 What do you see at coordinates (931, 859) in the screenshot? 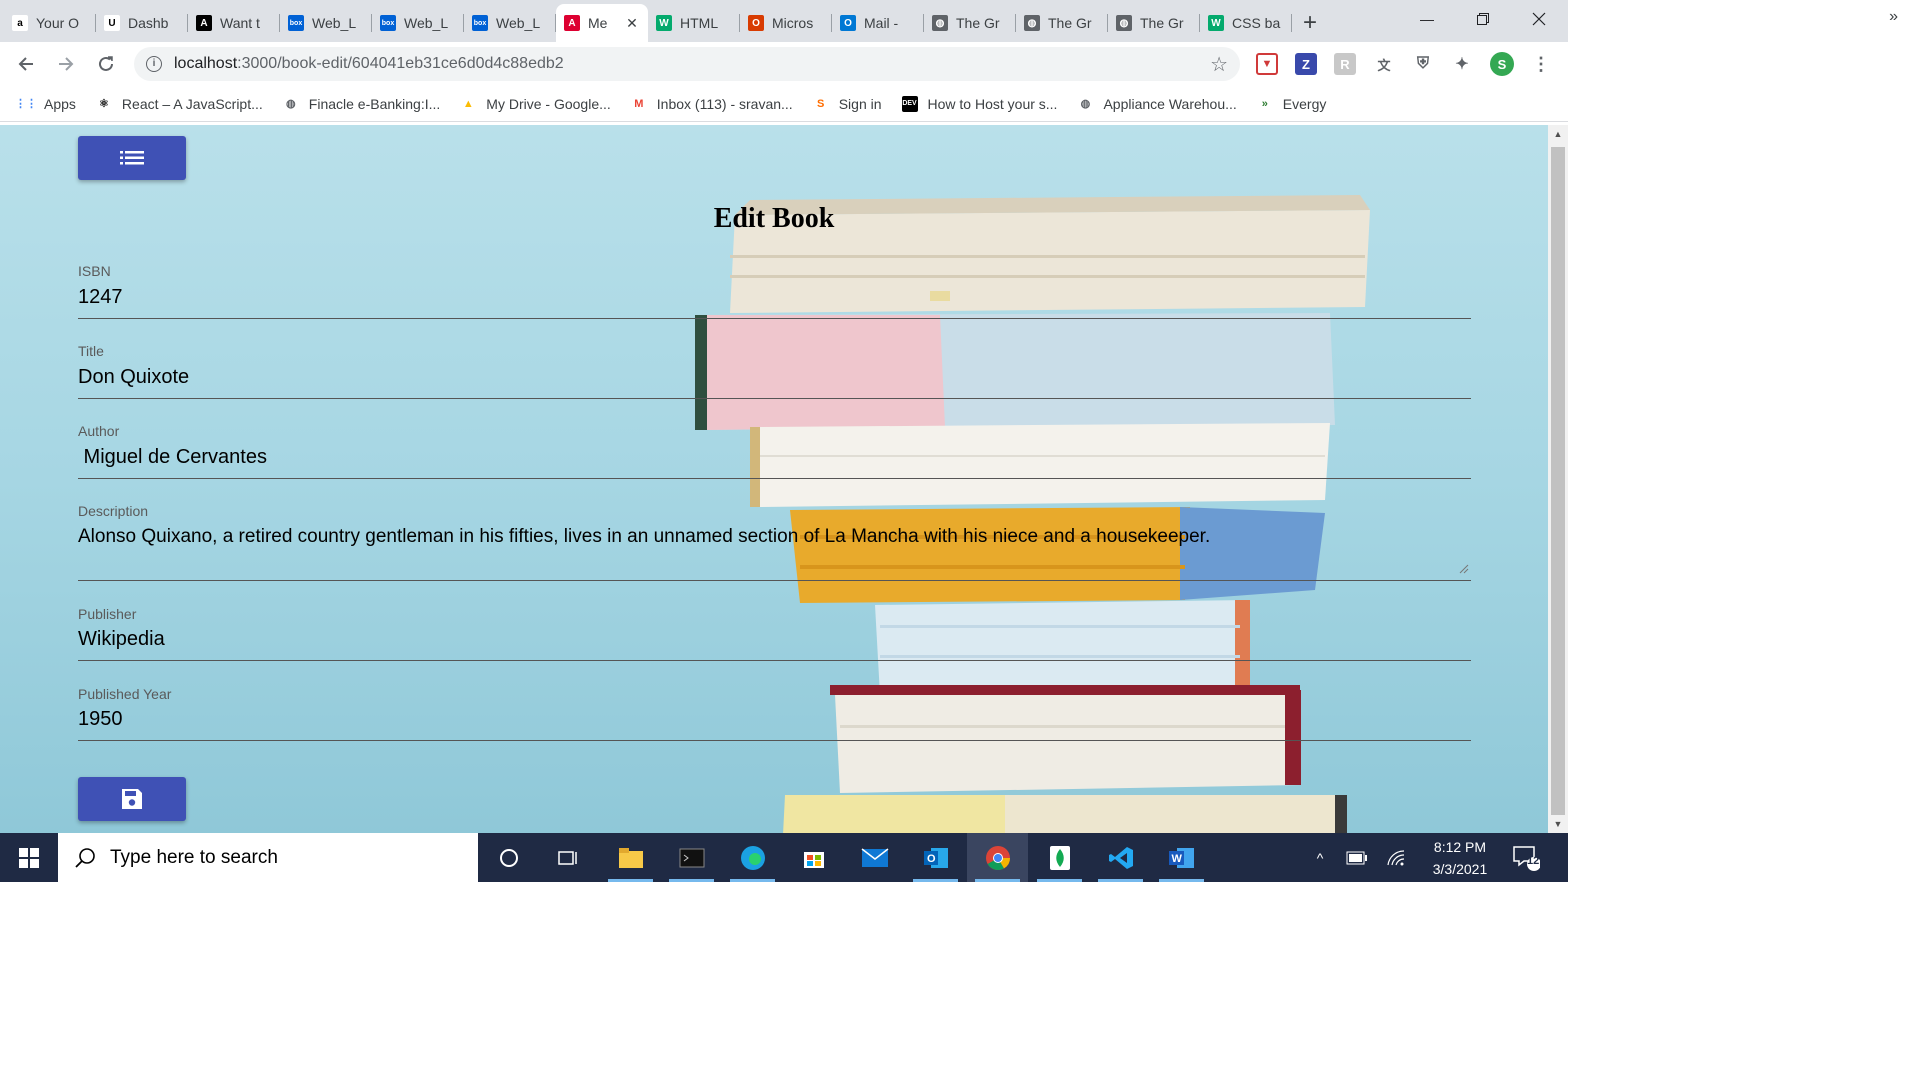
I see `svg-text: O` at bounding box center [931, 859].